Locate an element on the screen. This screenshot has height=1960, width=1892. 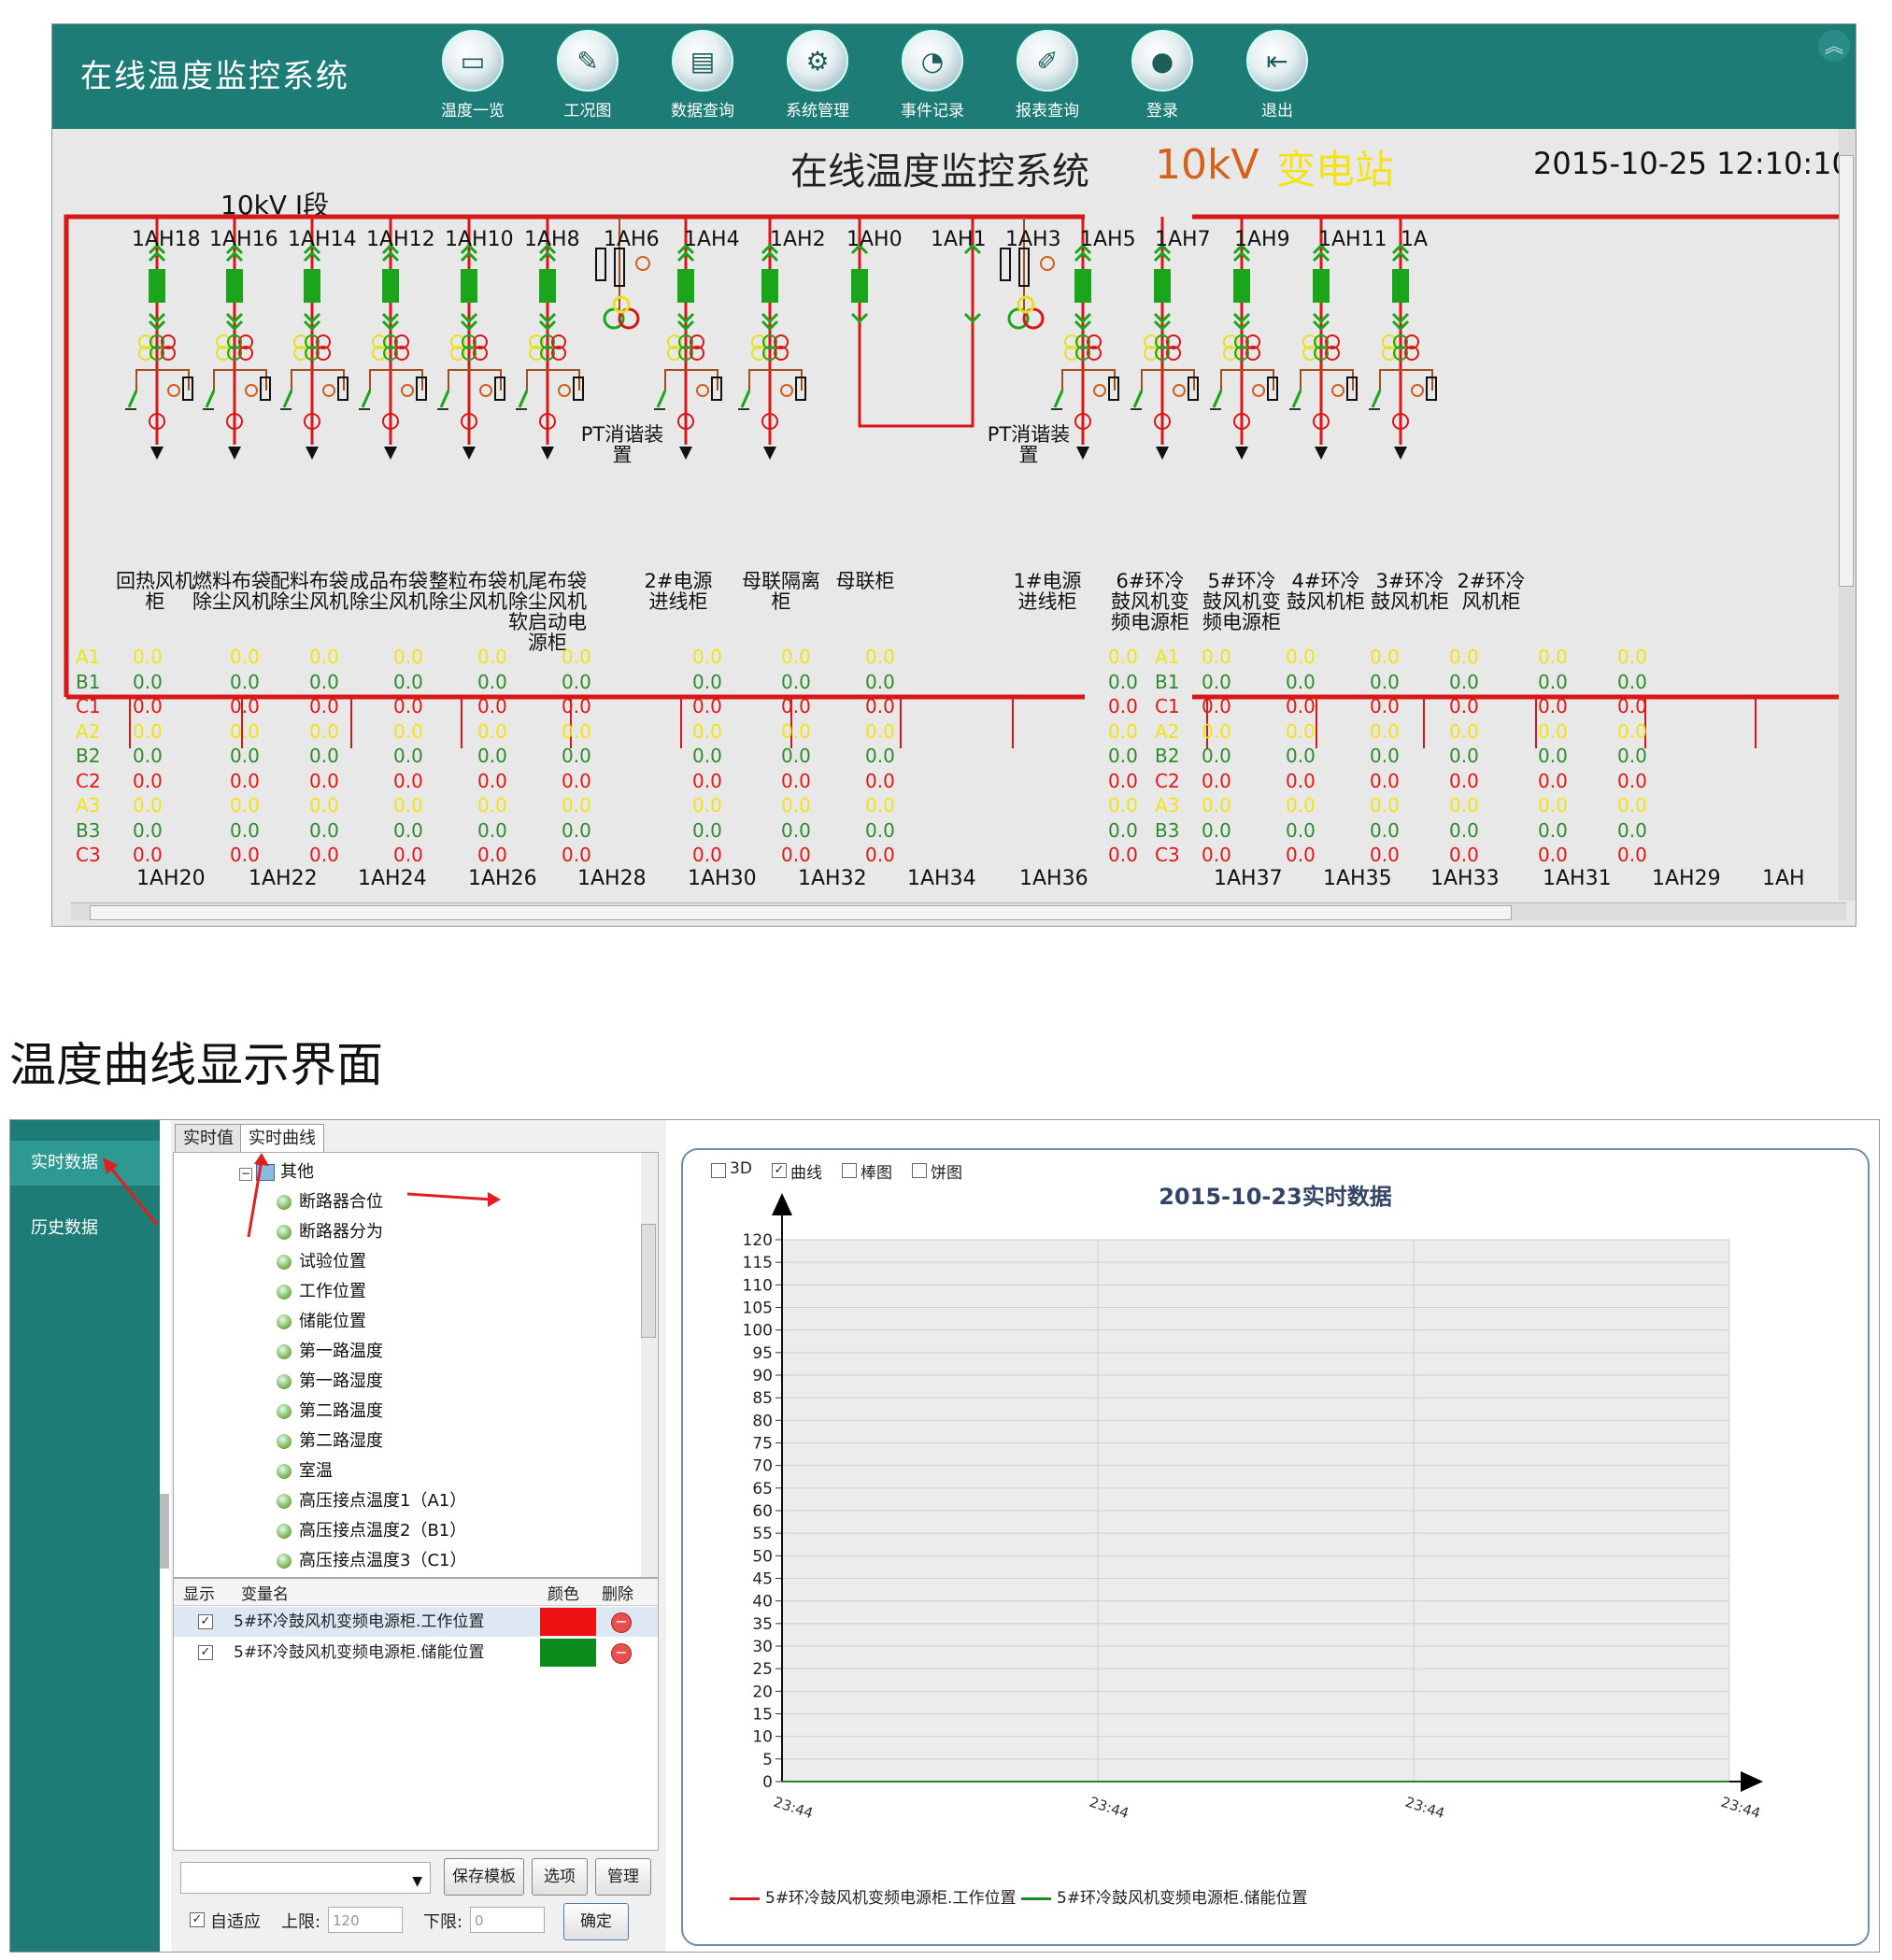
tree-item: 工作位置 is located at coordinates (322, 1290).